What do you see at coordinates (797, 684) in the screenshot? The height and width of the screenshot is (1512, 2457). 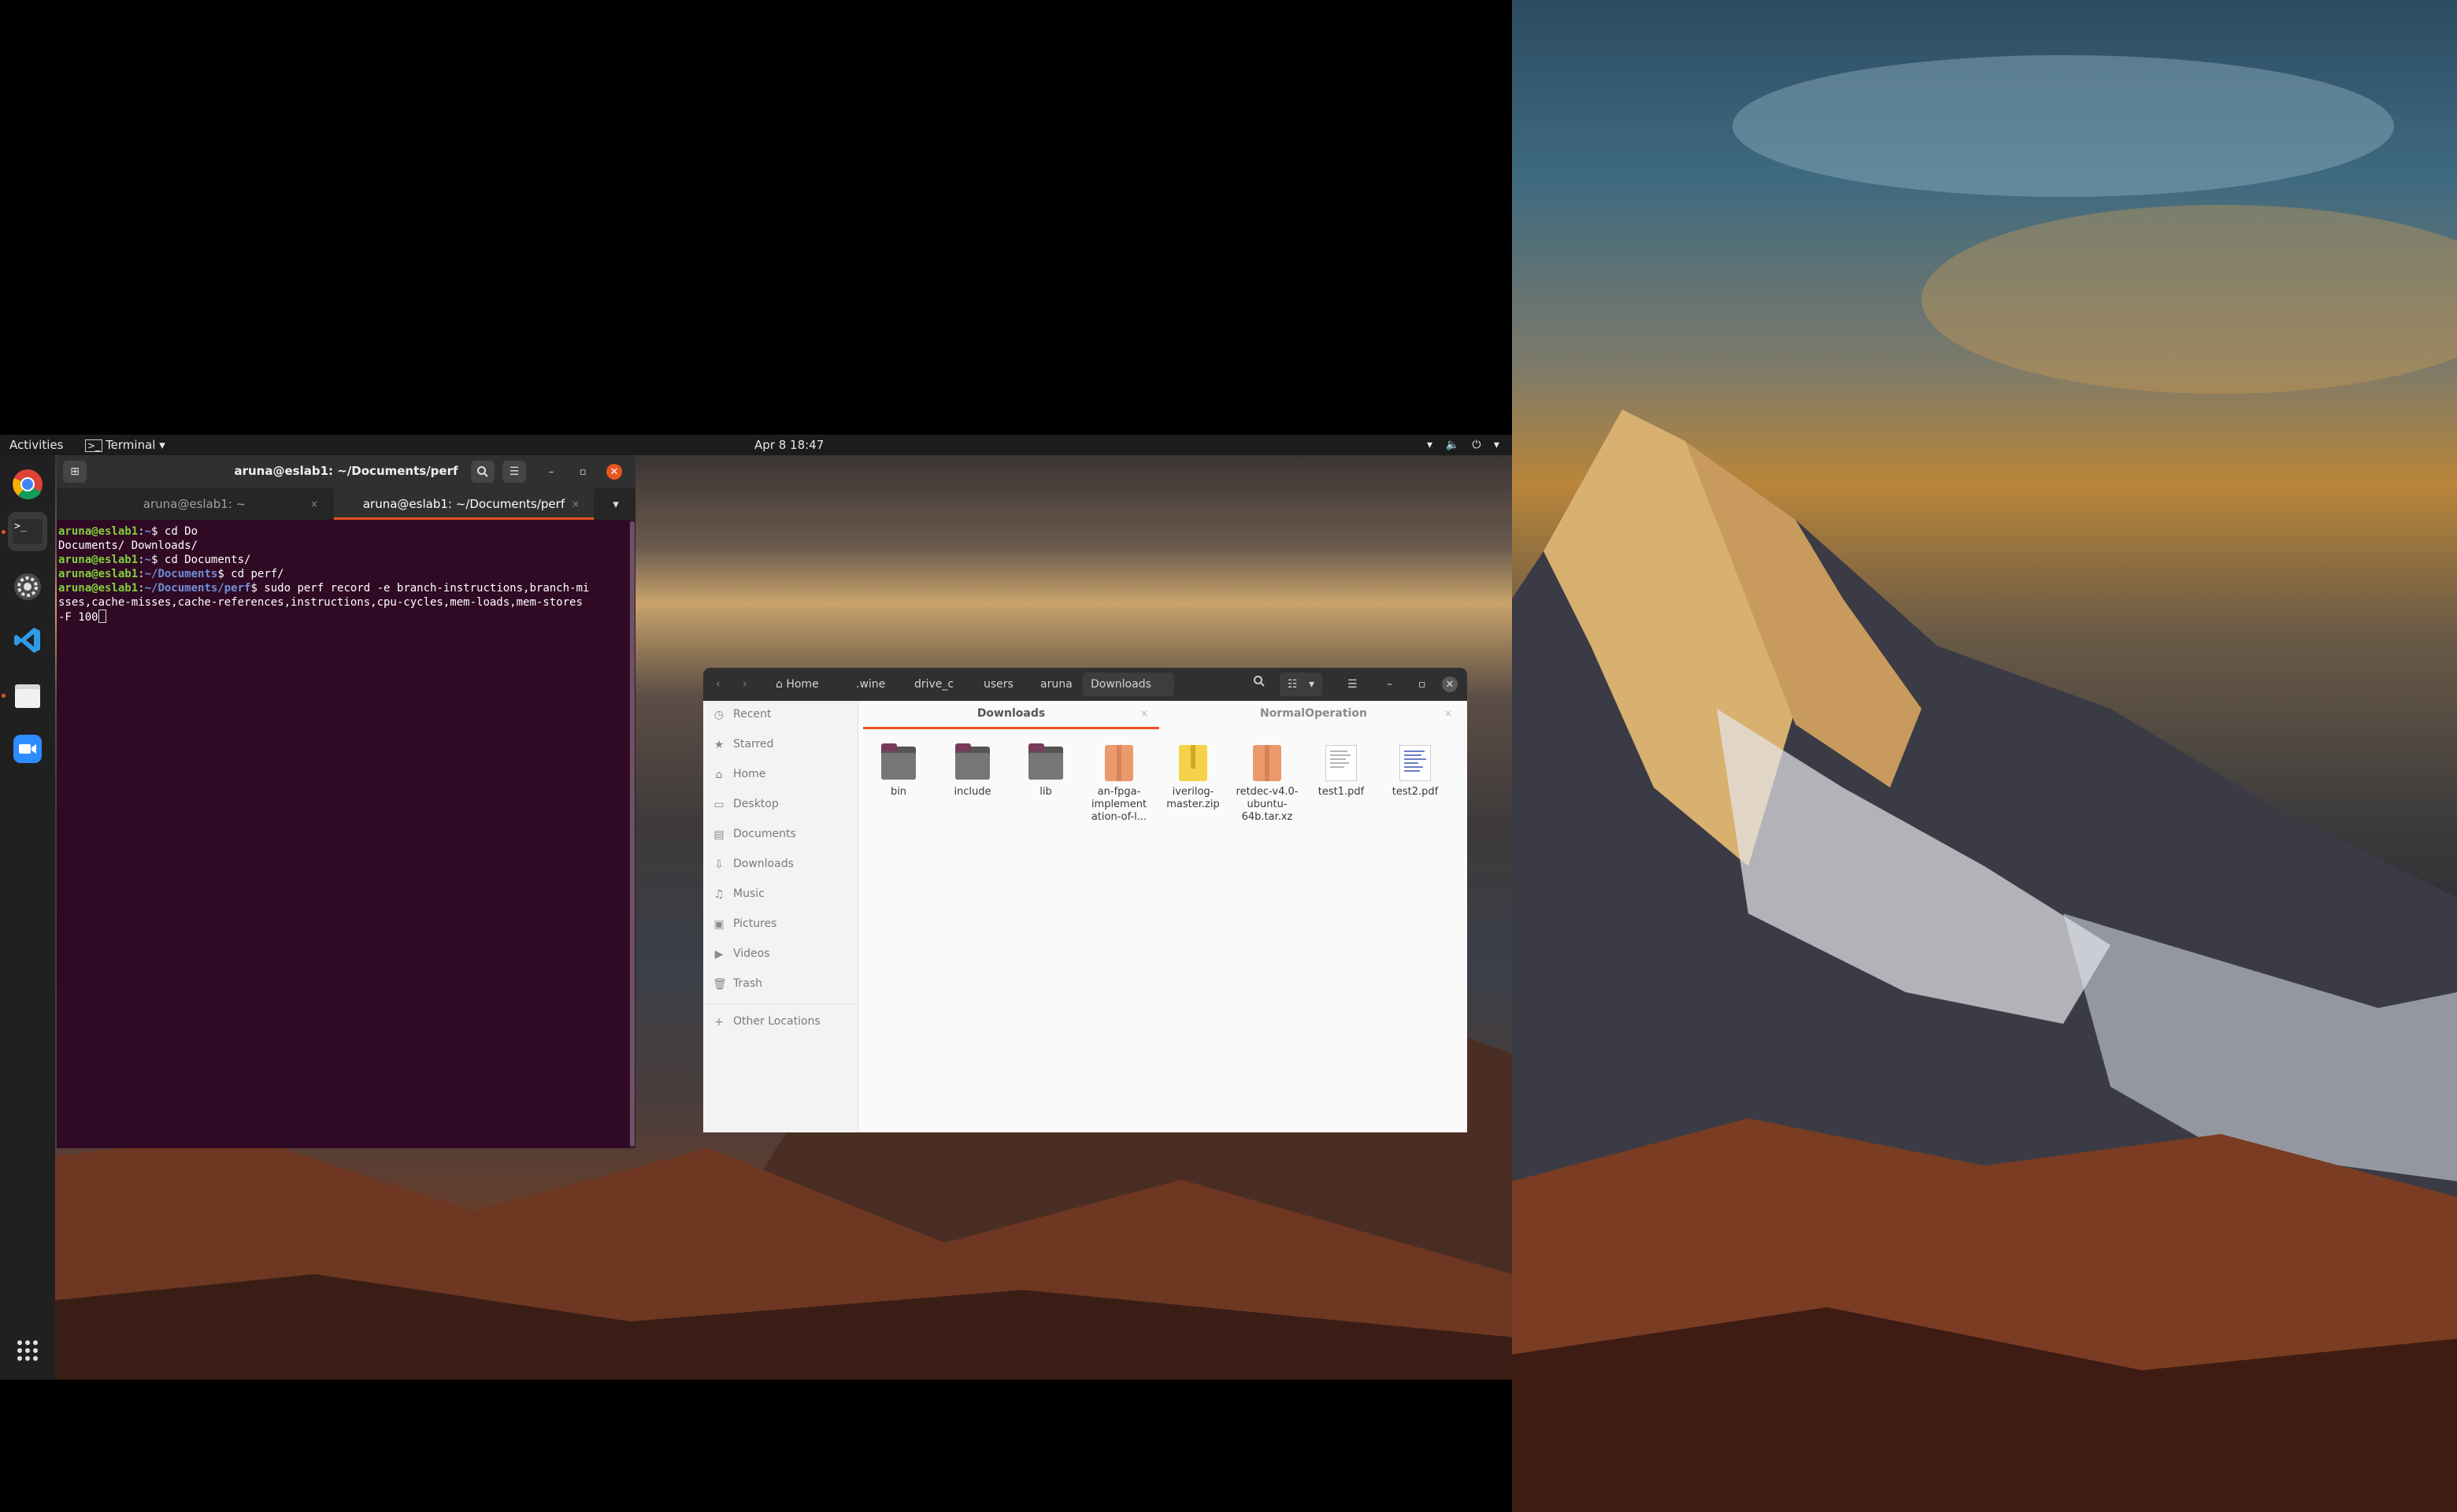 I see `breadcrumb-home: ⌂ Home` at bounding box center [797, 684].